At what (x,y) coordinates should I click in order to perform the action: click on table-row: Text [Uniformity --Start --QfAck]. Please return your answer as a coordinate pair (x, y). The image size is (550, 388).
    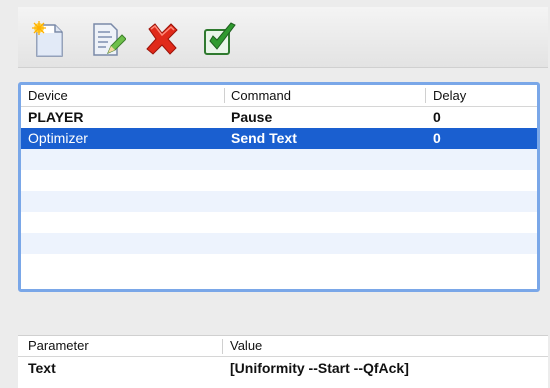
    Looking at the image, I should click on (283, 368).